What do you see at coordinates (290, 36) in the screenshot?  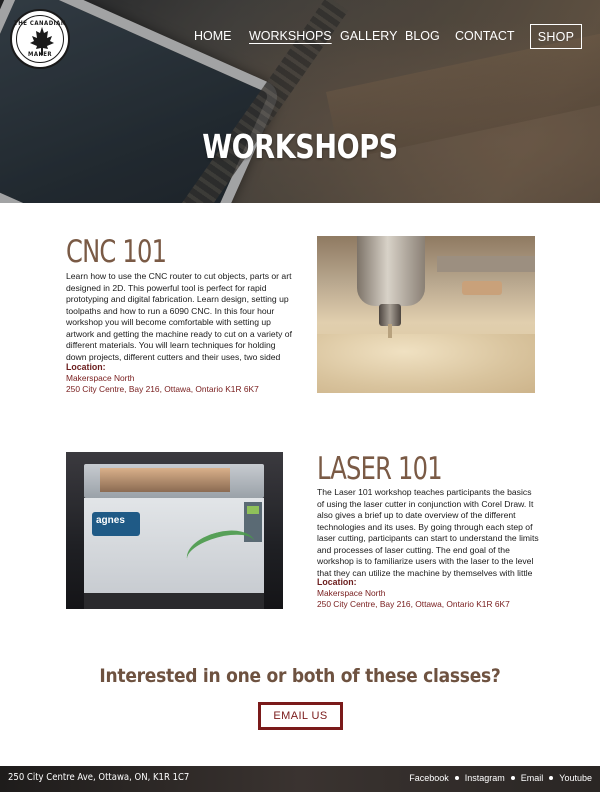 I see `nav-workshops: WORKSHOPS` at bounding box center [290, 36].